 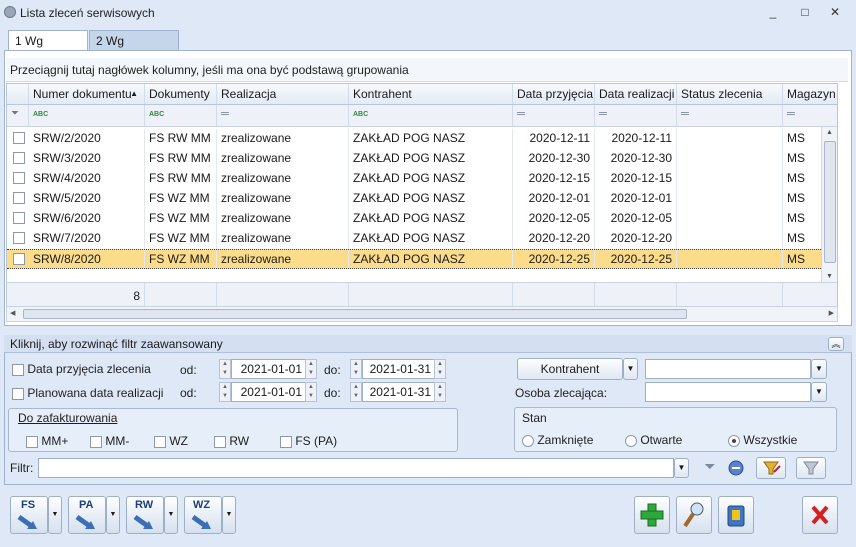 I want to click on planned-date-toggle: Planowana data realizacji, so click(x=87, y=393).